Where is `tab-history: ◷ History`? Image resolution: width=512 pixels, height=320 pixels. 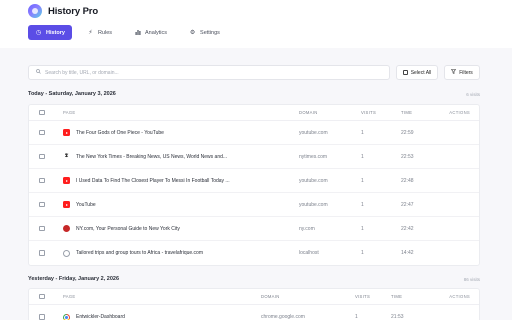 tab-history: ◷ History is located at coordinates (50, 32).